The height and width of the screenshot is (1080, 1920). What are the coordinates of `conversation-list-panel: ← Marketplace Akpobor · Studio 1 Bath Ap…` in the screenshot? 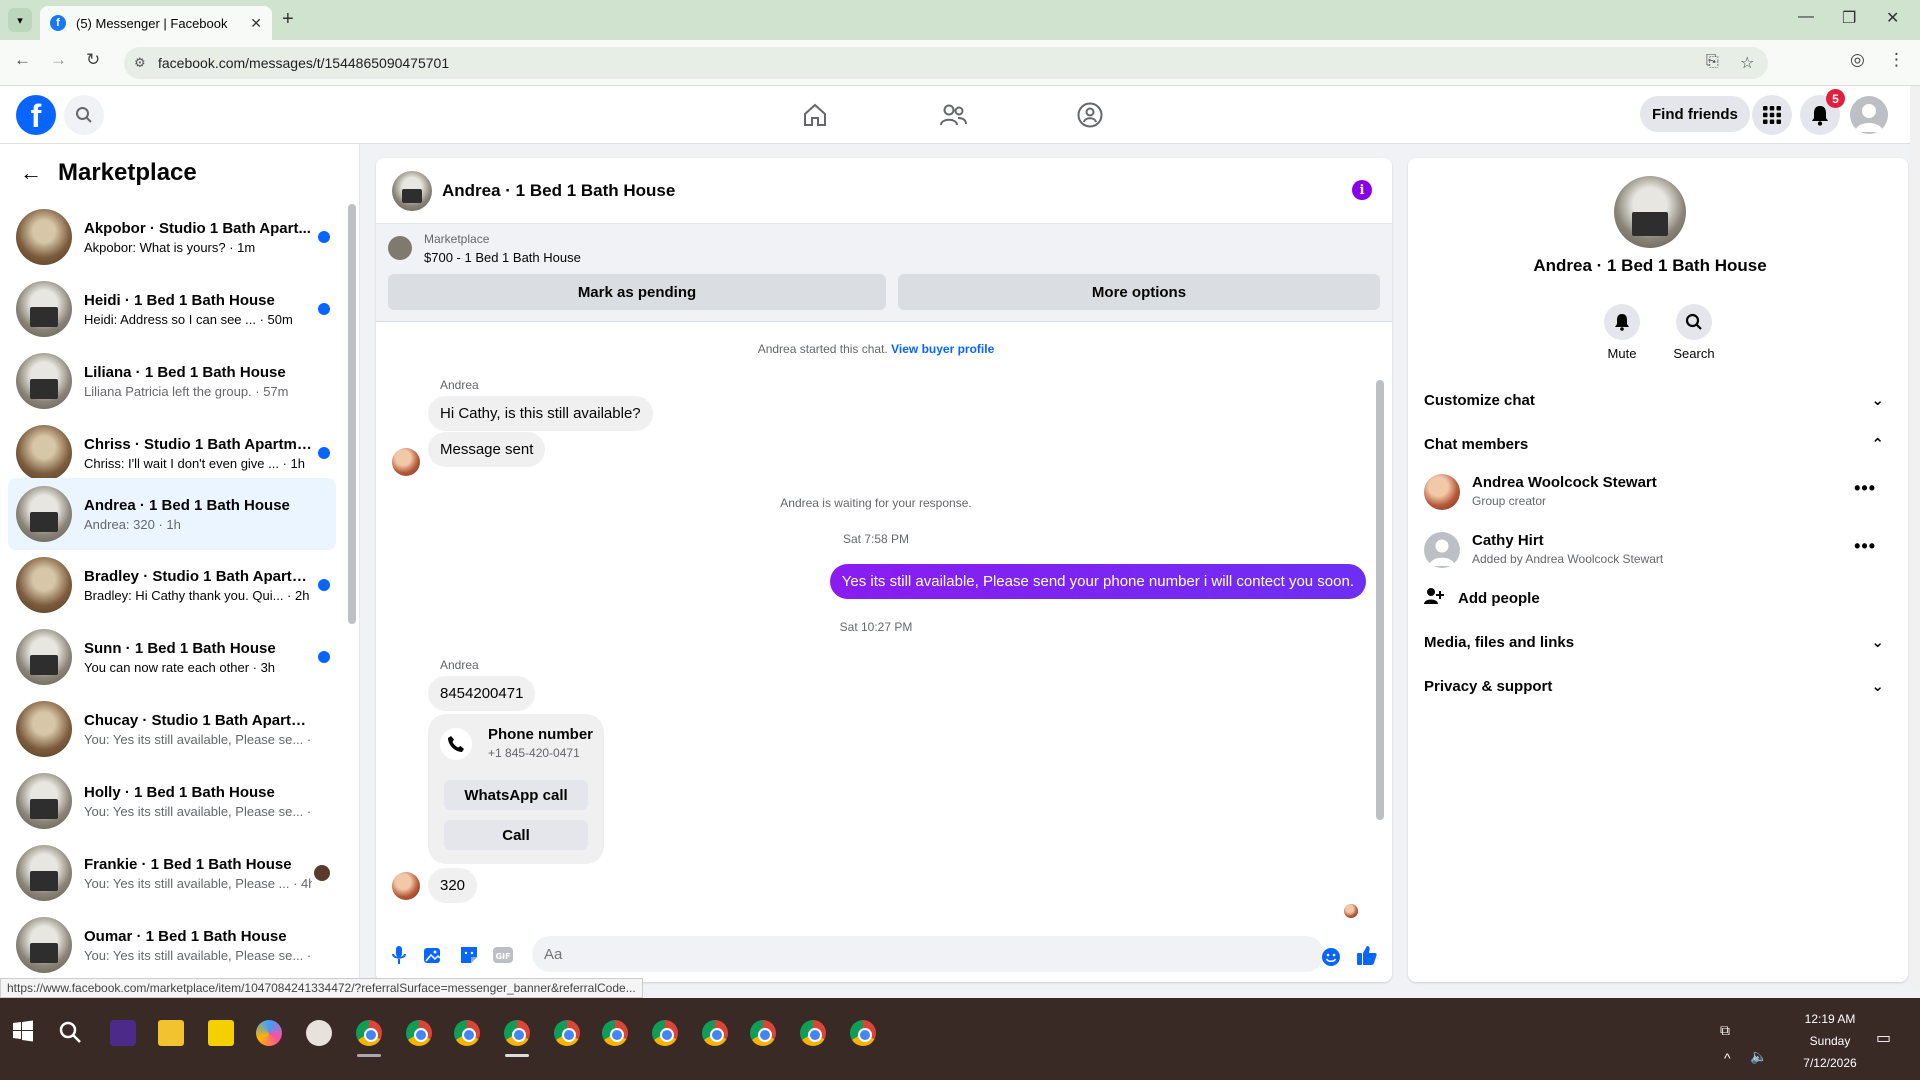 It's located at (180, 567).